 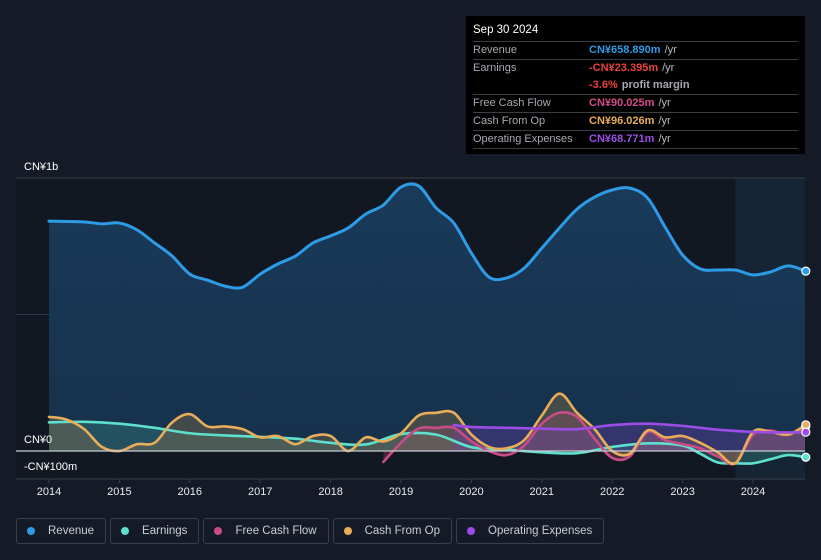 What do you see at coordinates (622, 103) in the screenshot?
I see `tooltip-value: CN¥90.025m` at bounding box center [622, 103].